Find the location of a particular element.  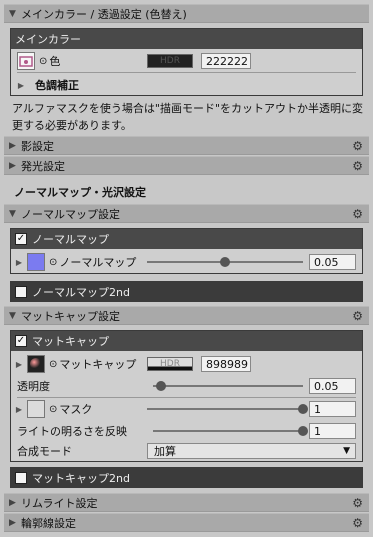

foldout-normal-map-label: ノーマルマップ設定 is located at coordinates (70, 214).